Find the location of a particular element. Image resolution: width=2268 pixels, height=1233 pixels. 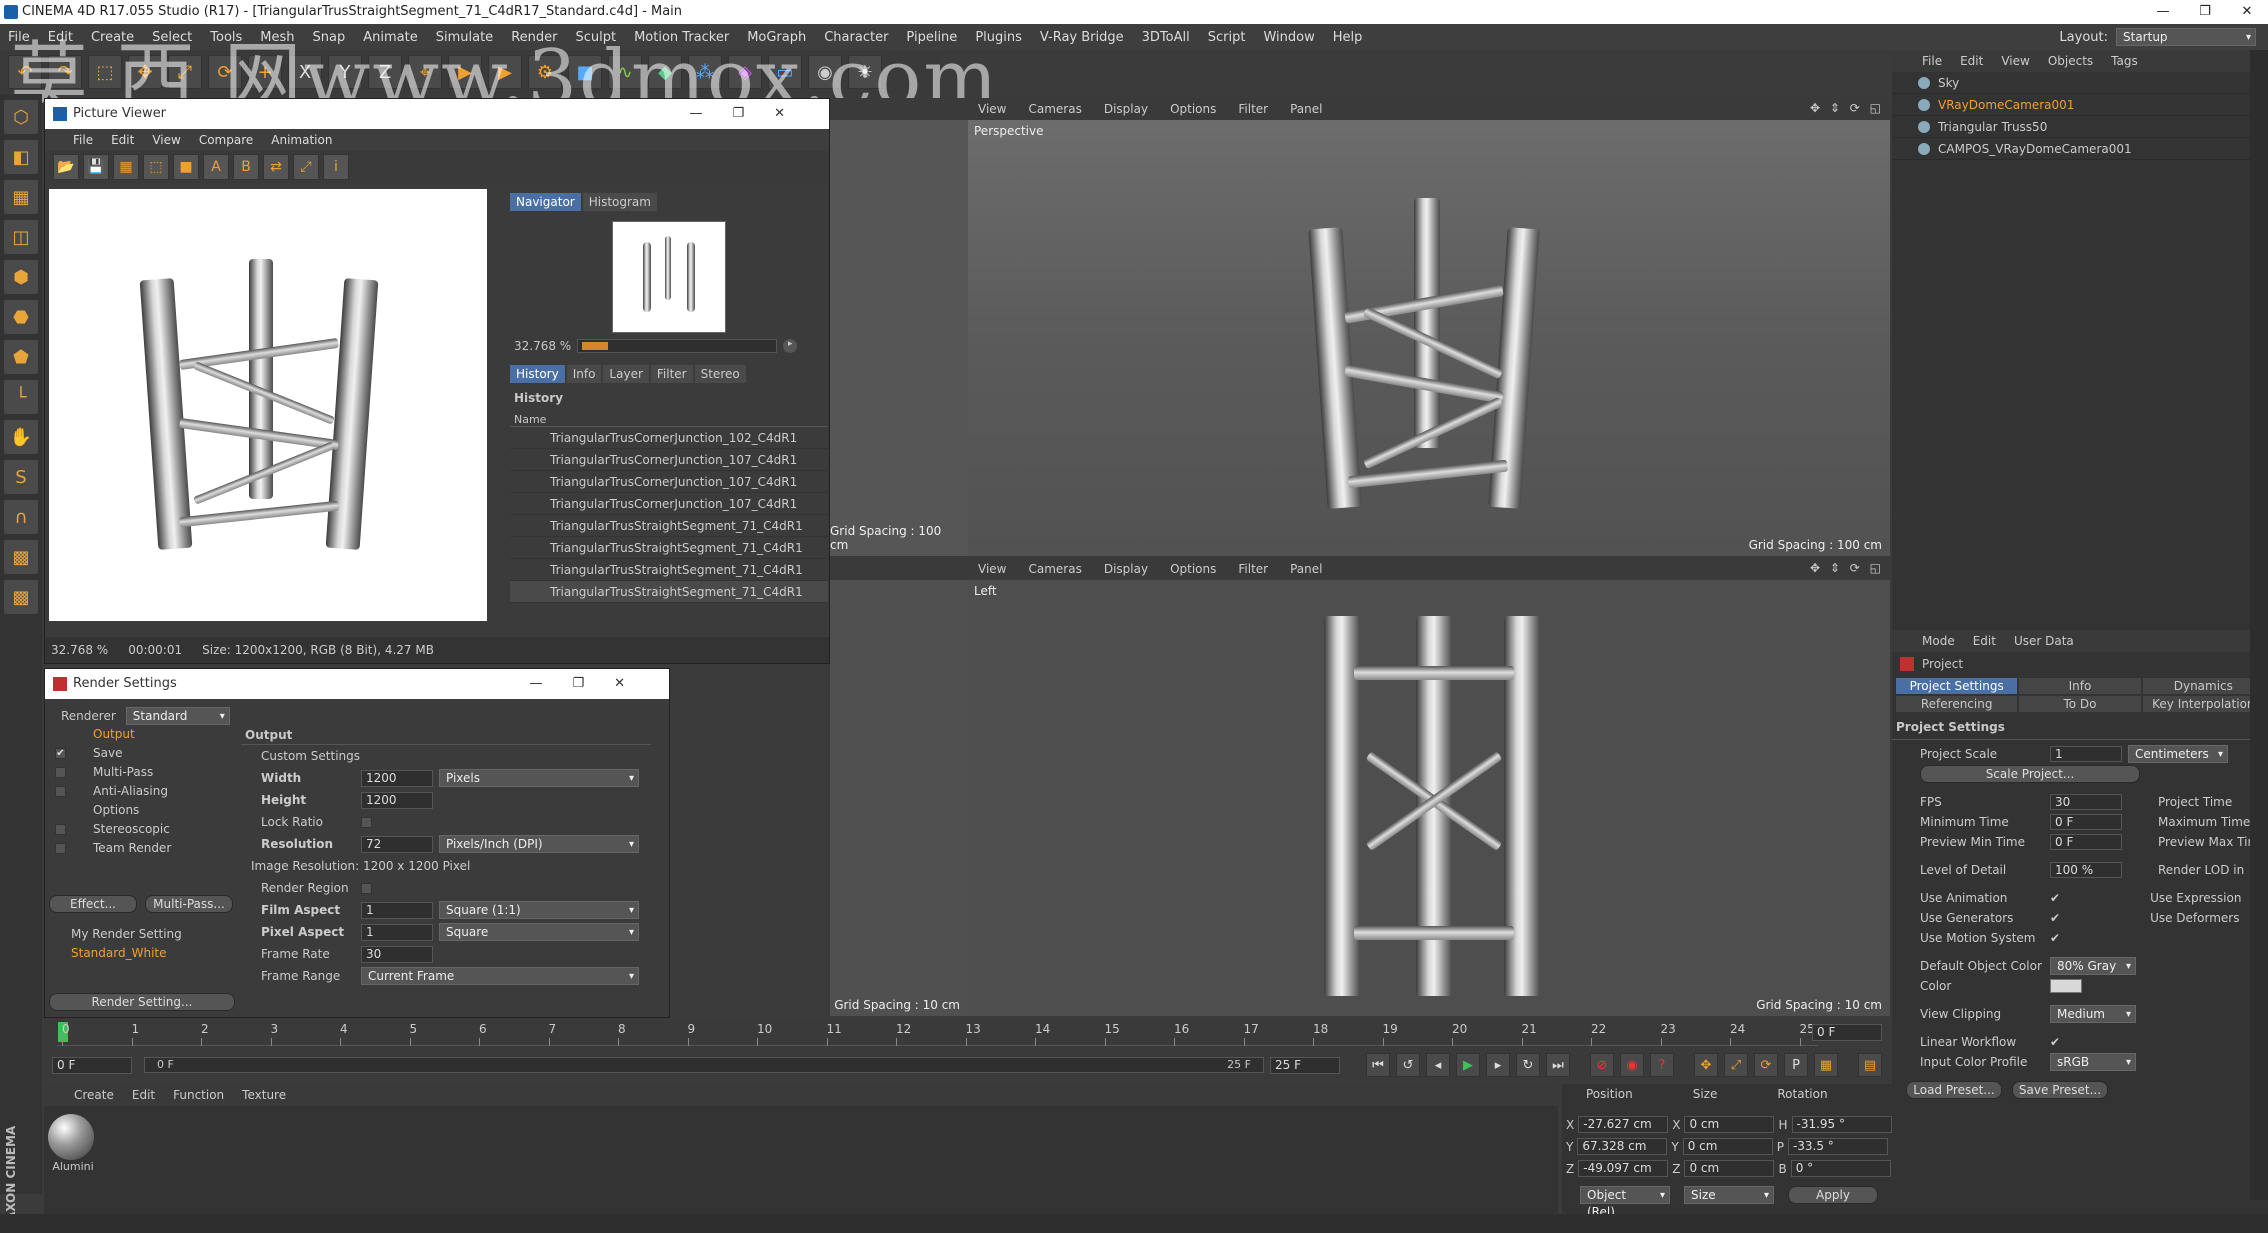

obj-menu-view: View is located at coordinates (2015, 61).